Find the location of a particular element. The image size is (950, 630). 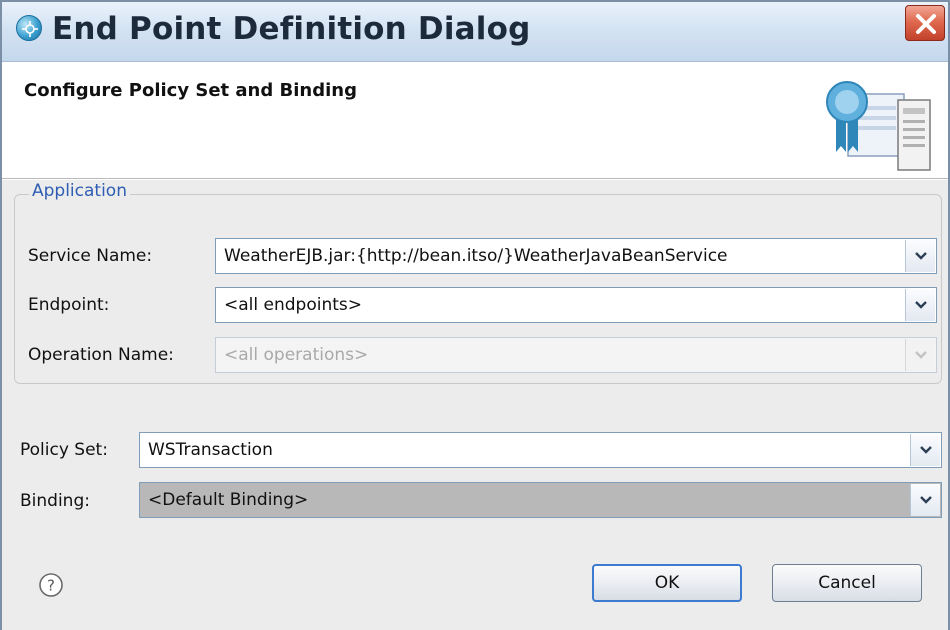

binding-dropdown-button is located at coordinates (925, 500).